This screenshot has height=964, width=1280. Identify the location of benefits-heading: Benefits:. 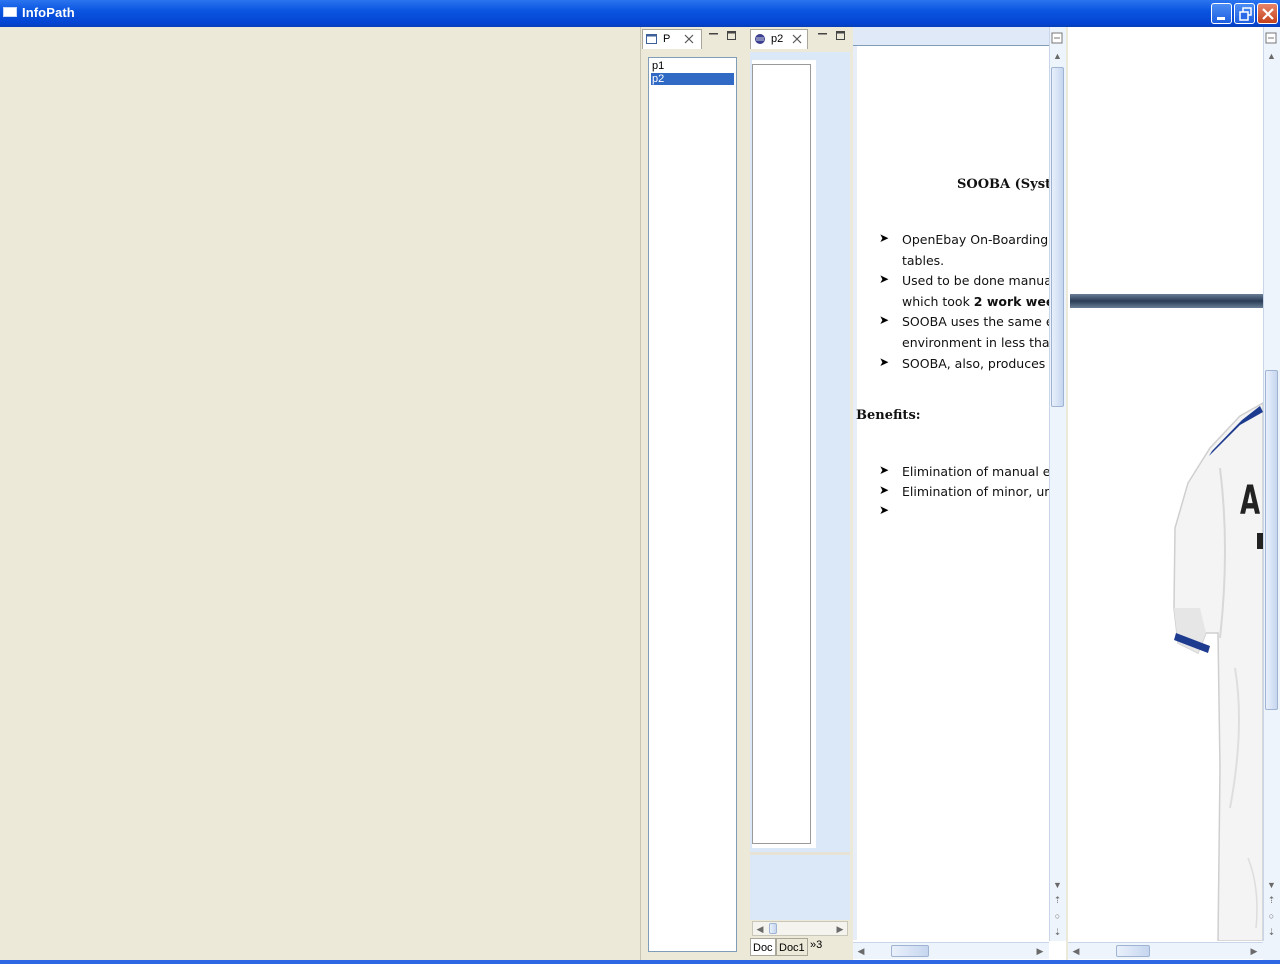
(888, 415).